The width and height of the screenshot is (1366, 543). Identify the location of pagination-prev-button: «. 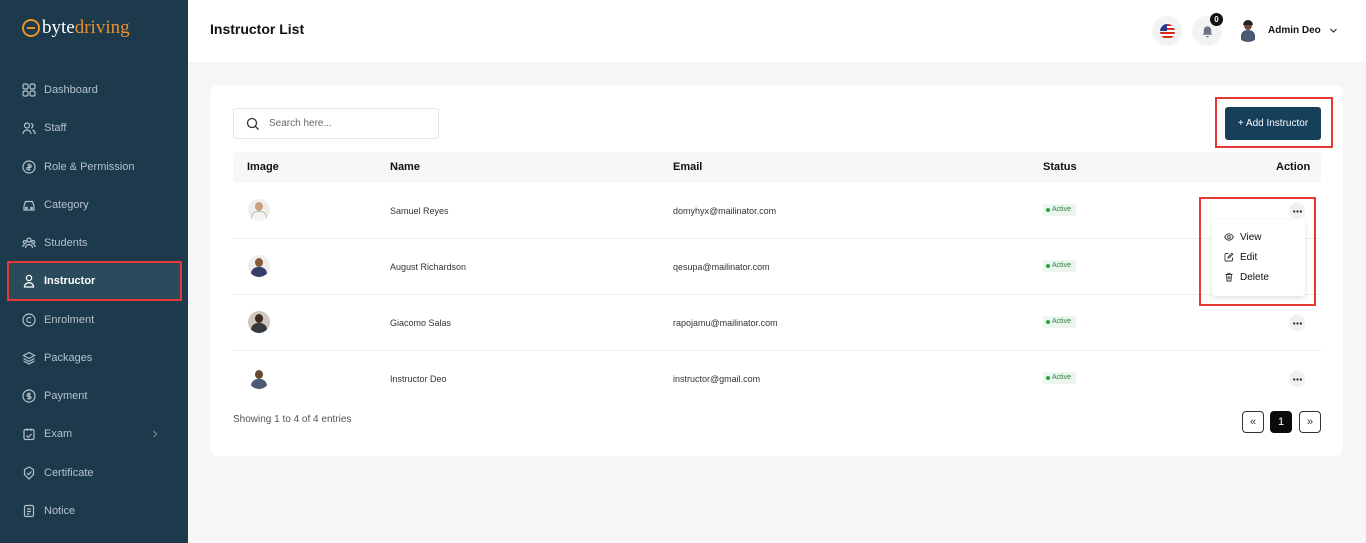
(1253, 422).